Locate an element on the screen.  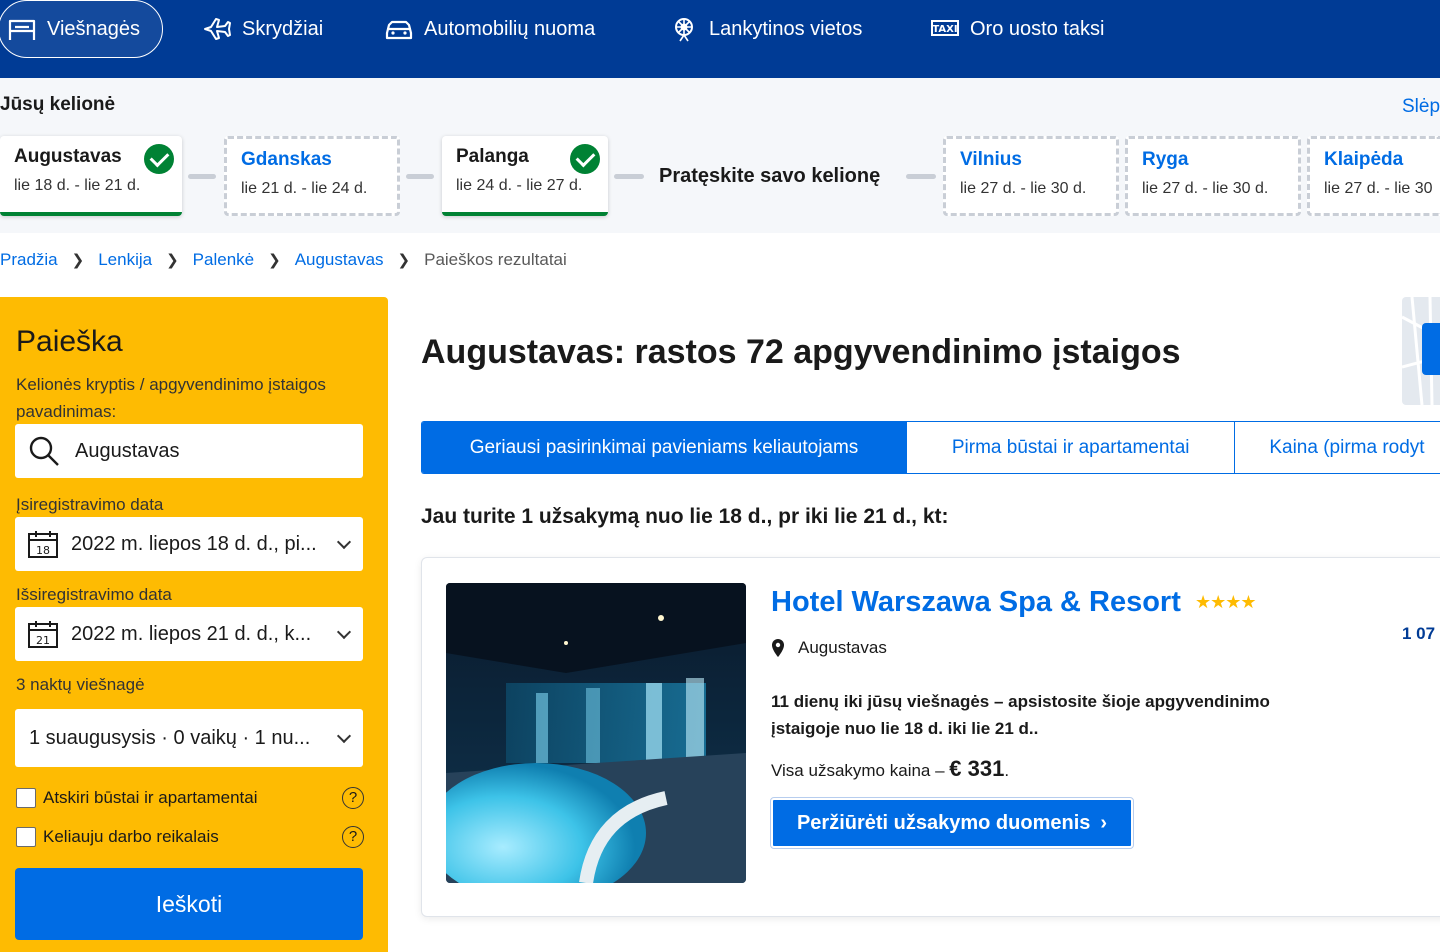
map-pin-icon is located at coordinates (778, 648).